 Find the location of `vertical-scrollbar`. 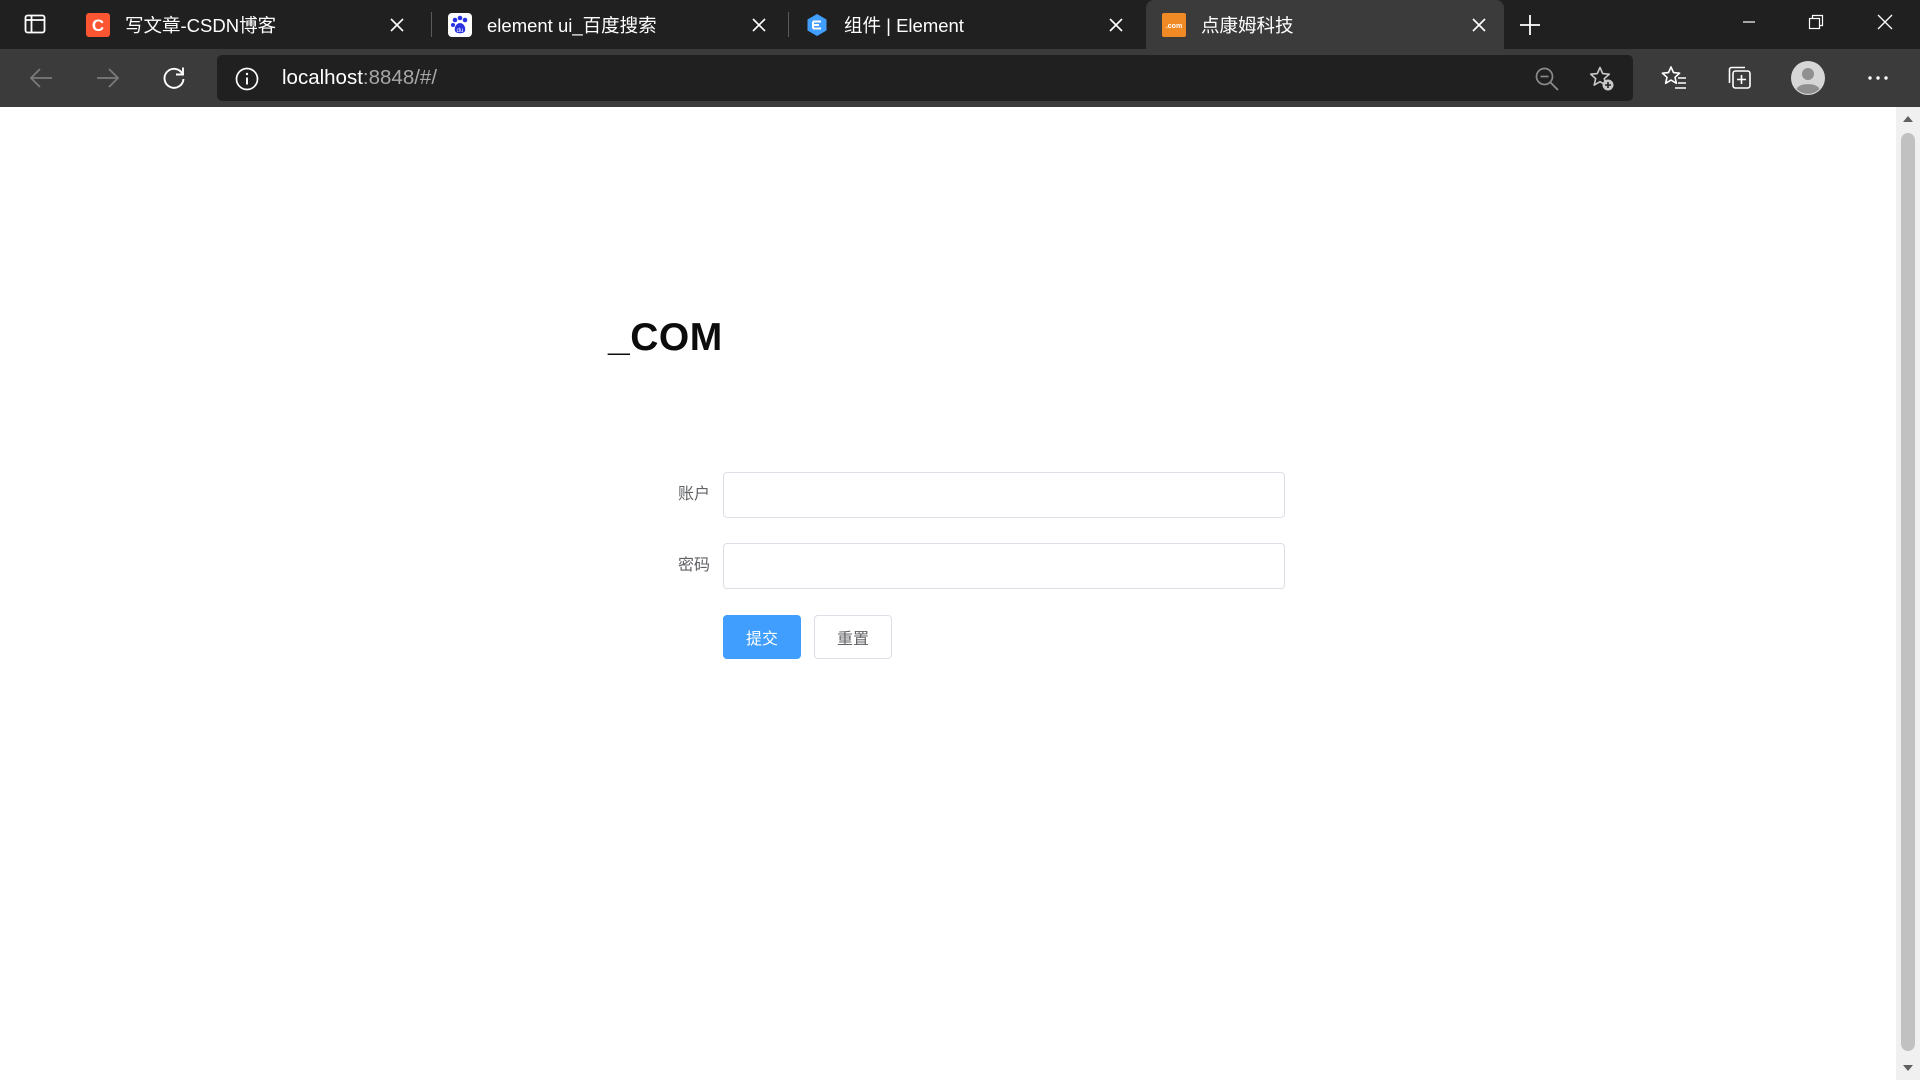

vertical-scrollbar is located at coordinates (1908, 593).